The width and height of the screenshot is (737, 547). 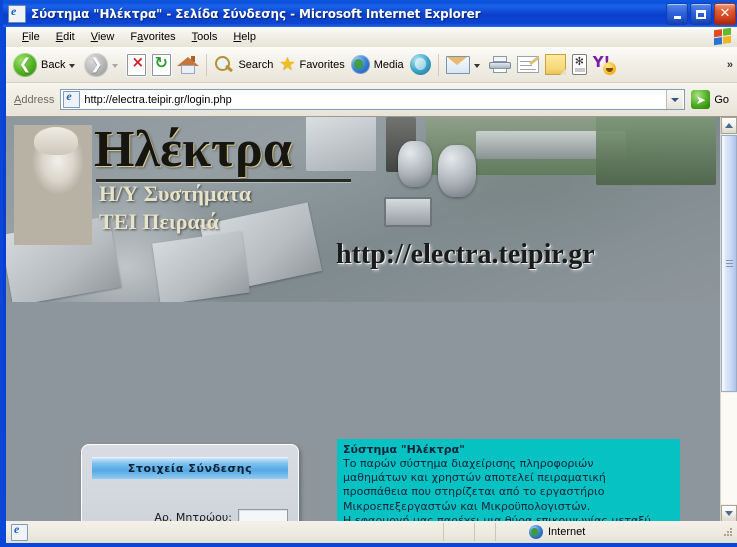 I want to click on print-button, so click(x=500, y=65).